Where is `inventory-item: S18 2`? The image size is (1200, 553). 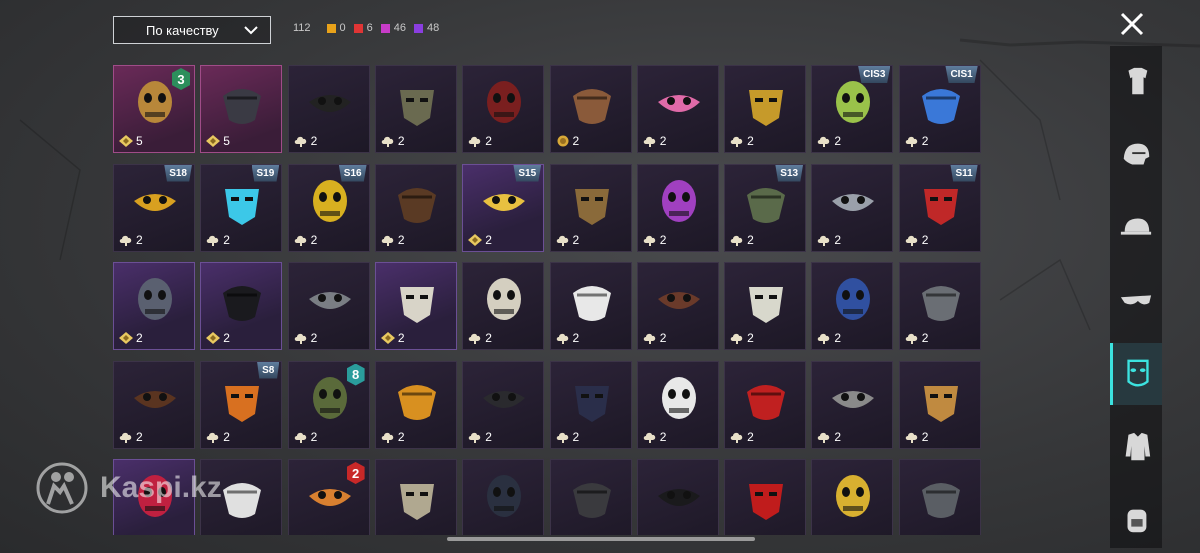
inventory-item: S18 2 is located at coordinates (154, 207).